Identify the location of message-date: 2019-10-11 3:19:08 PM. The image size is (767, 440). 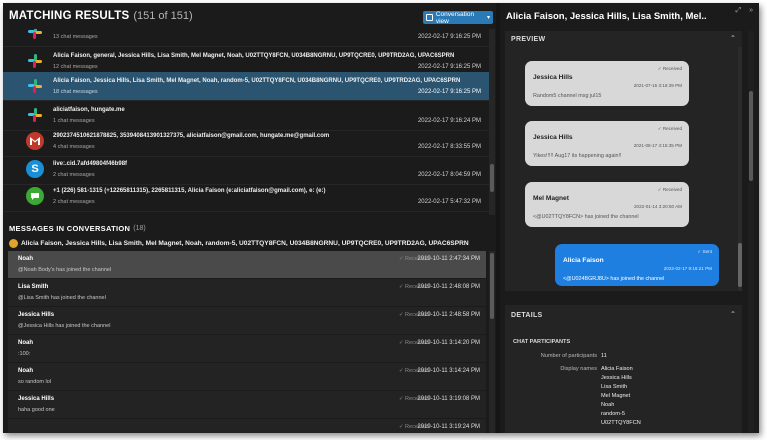
(448, 399).